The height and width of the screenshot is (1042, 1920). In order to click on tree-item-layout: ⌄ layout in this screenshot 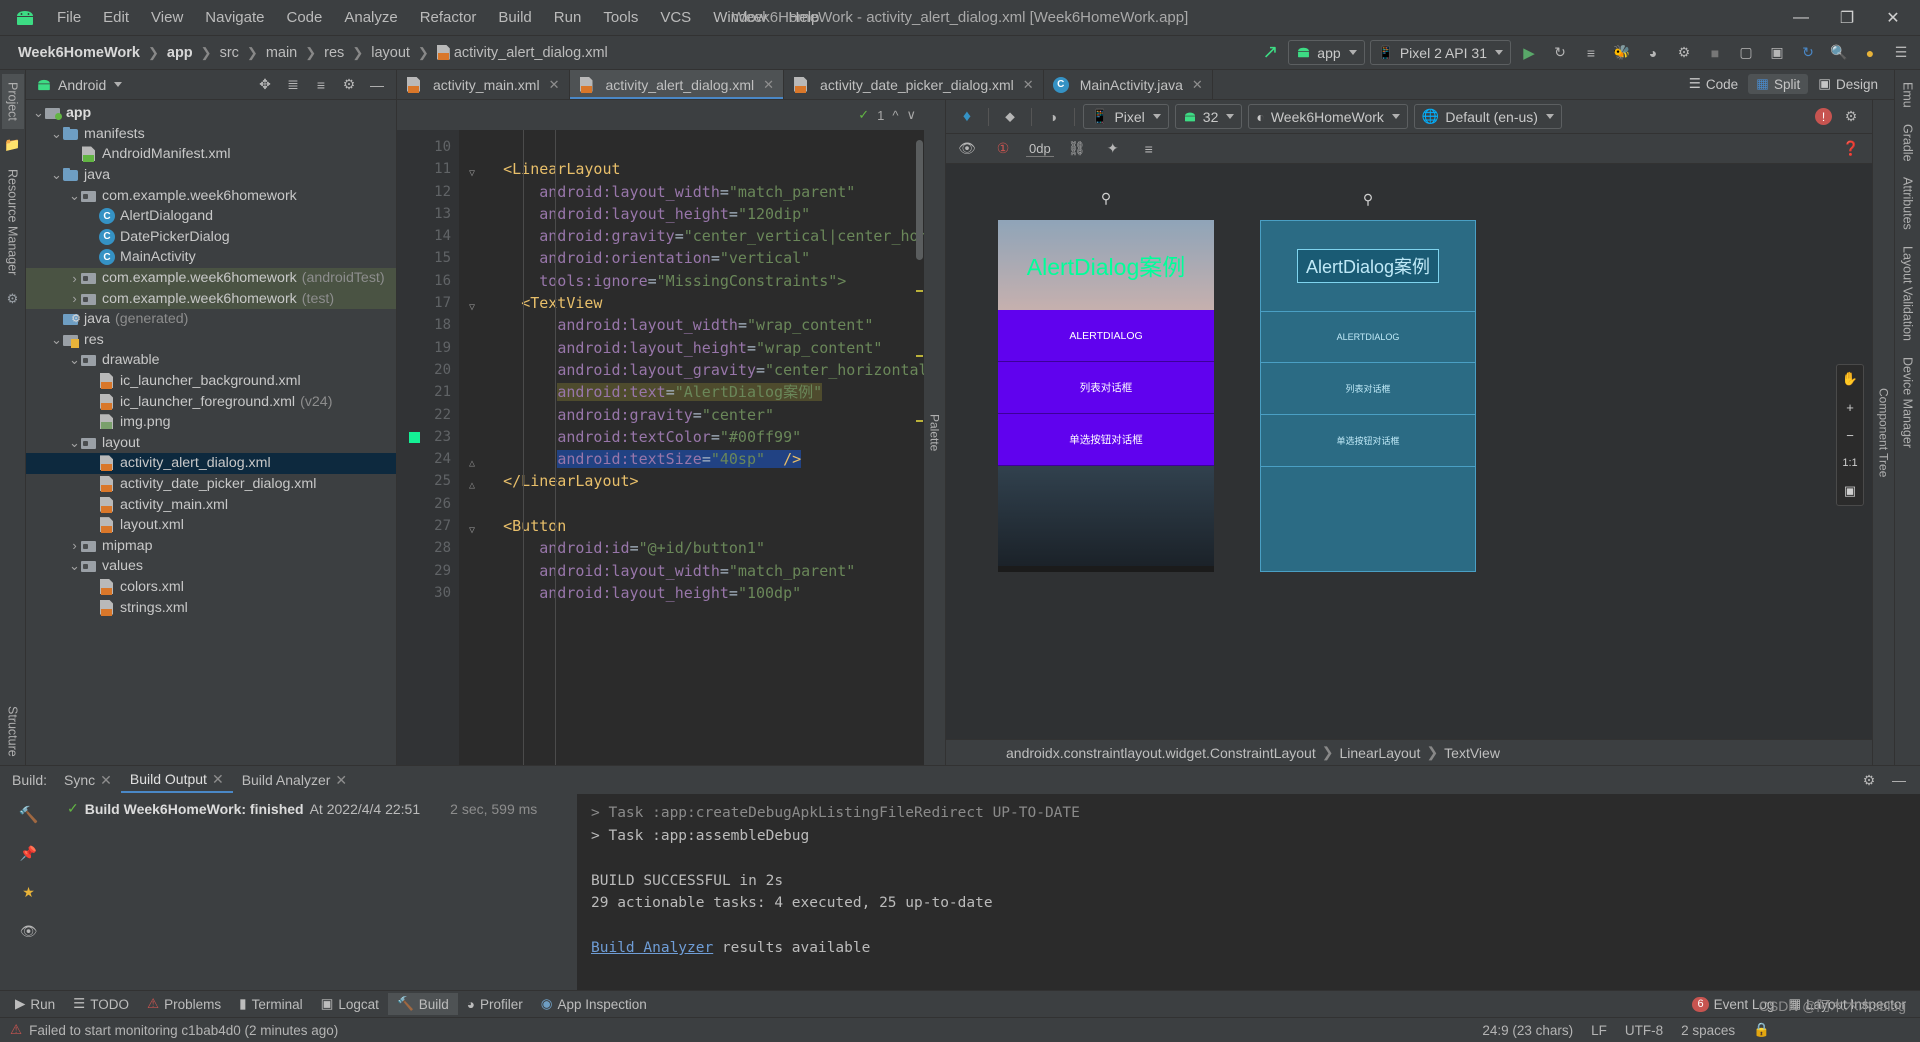, I will do `click(211, 443)`.